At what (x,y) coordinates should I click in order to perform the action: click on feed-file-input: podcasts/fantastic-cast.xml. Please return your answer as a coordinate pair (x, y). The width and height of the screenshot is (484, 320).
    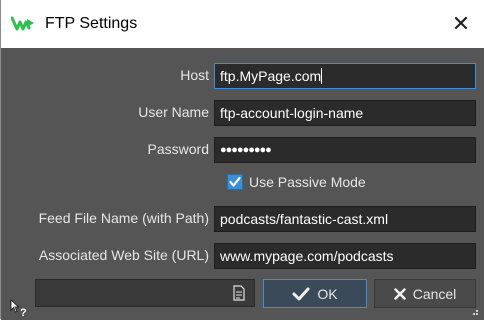
    Looking at the image, I should click on (345, 219).